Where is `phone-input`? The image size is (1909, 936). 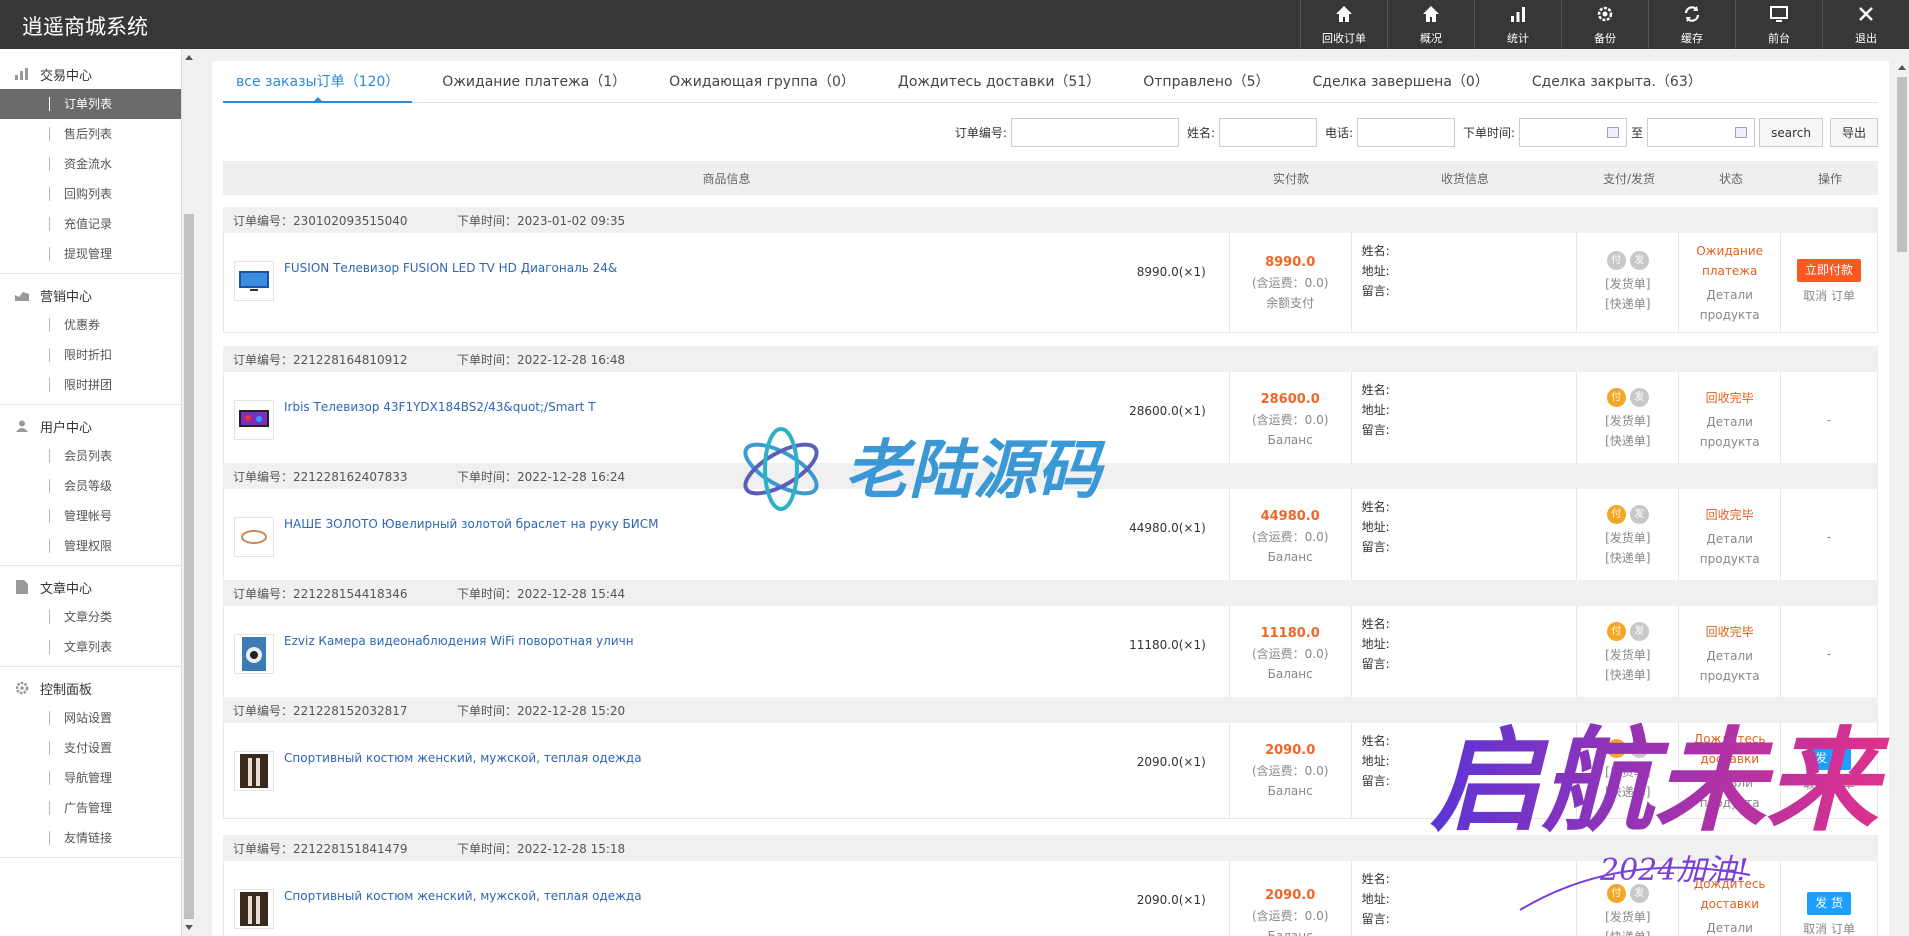 phone-input is located at coordinates (1406, 132).